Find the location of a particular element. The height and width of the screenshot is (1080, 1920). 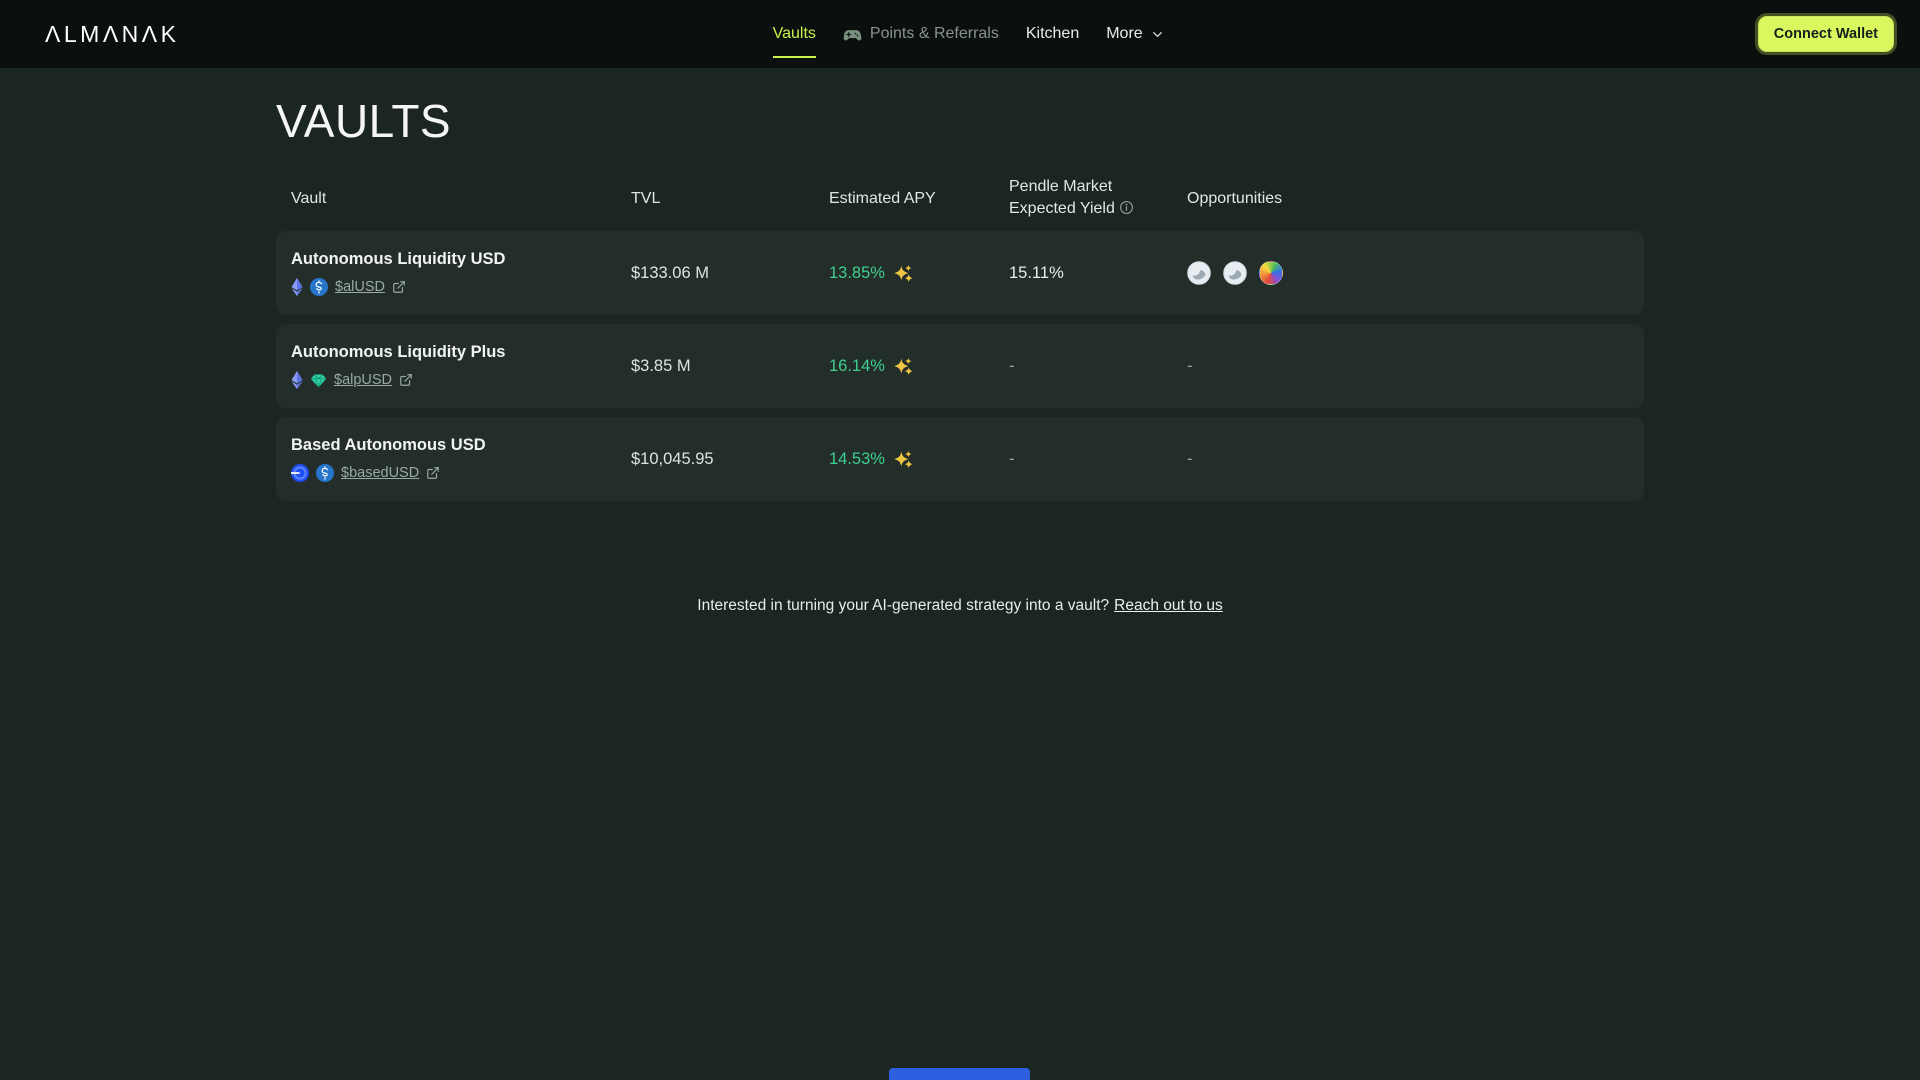

col-header-estimated-apy: Estimated APY is located at coordinates (882, 198).